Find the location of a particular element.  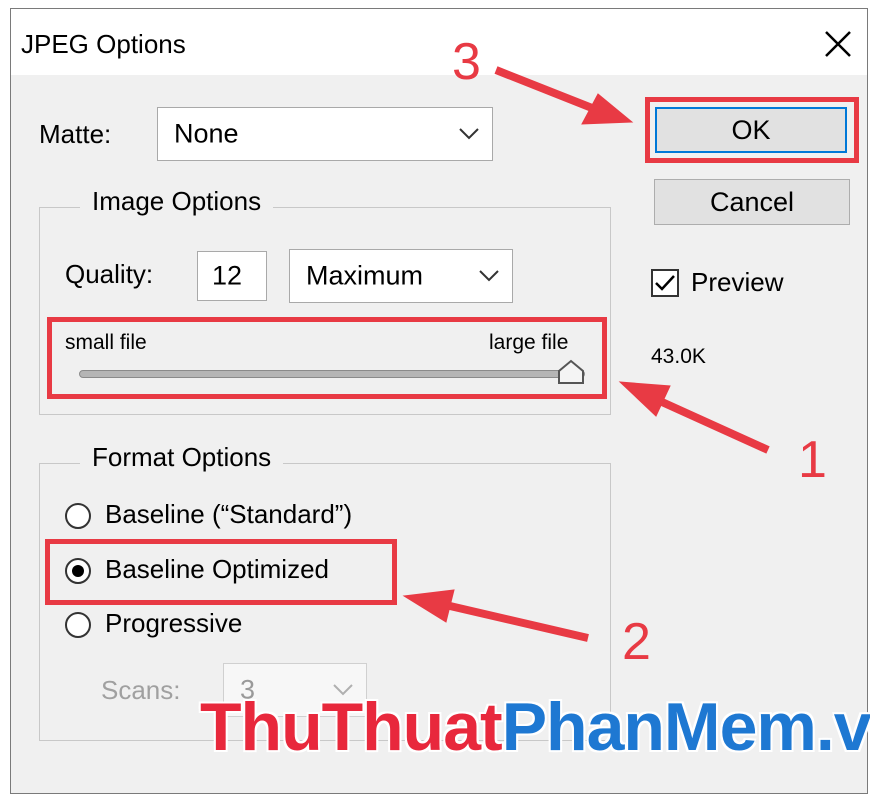

arrow-2-head is located at coordinates (428, 606).